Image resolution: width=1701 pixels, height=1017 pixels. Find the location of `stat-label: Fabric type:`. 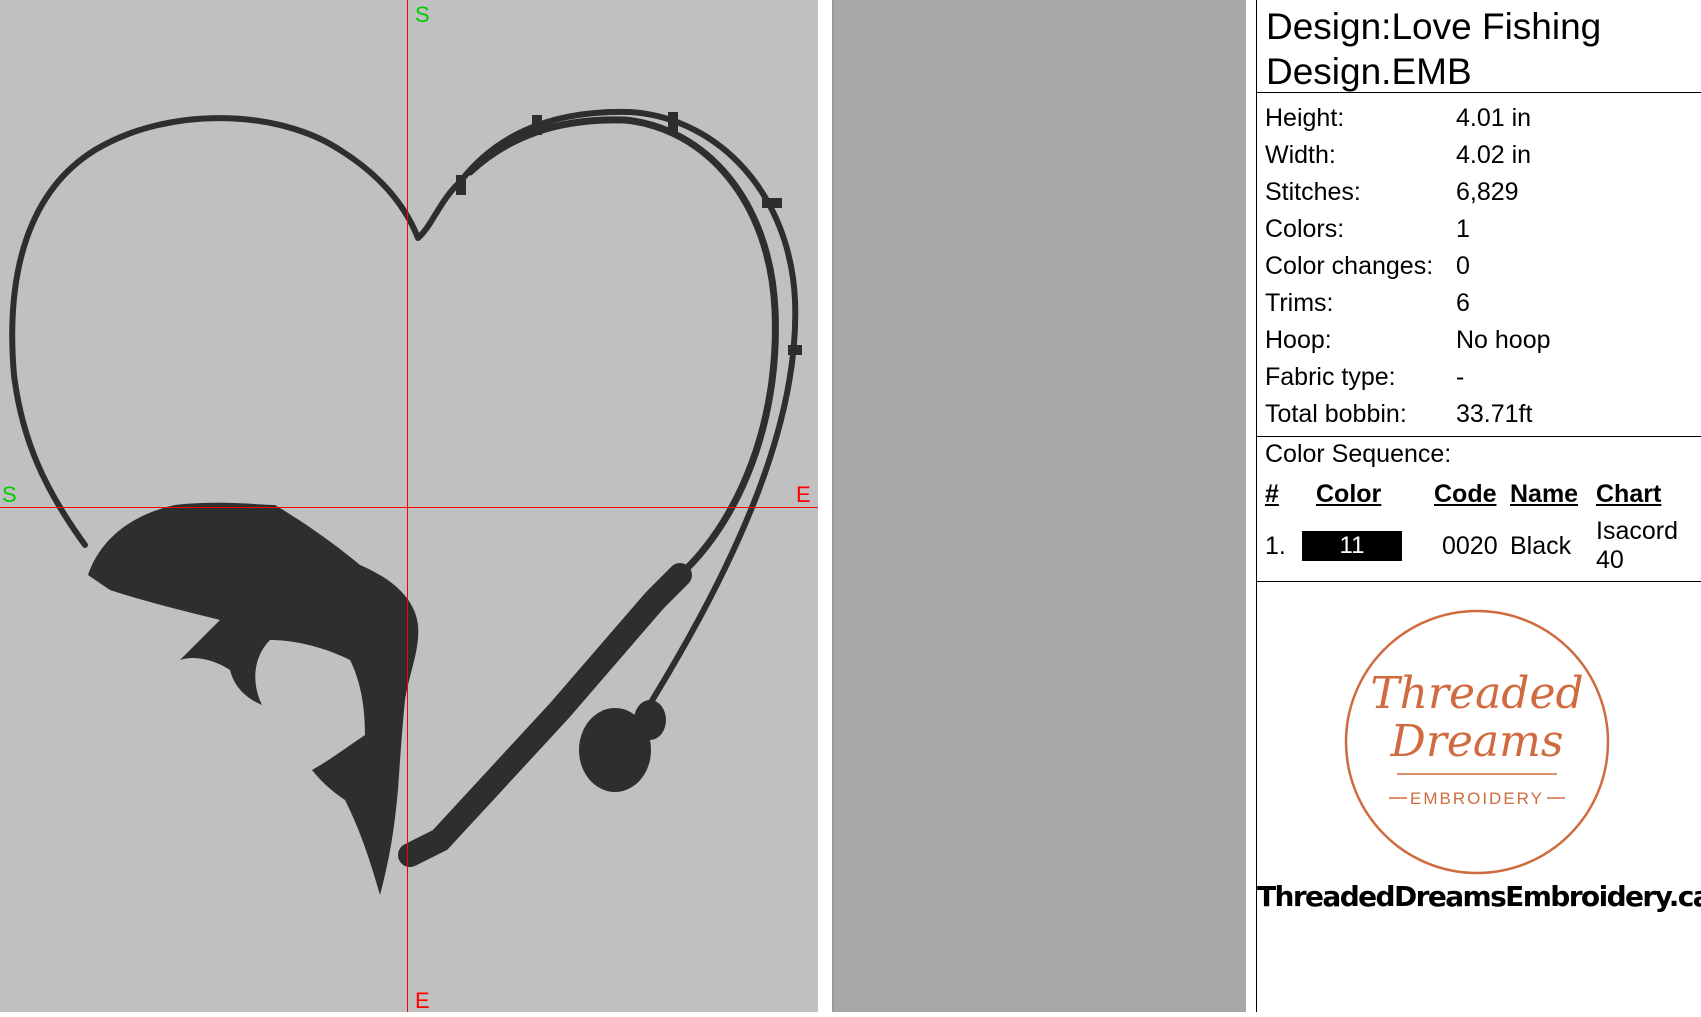

stat-label: Fabric type: is located at coordinates (1330, 377).